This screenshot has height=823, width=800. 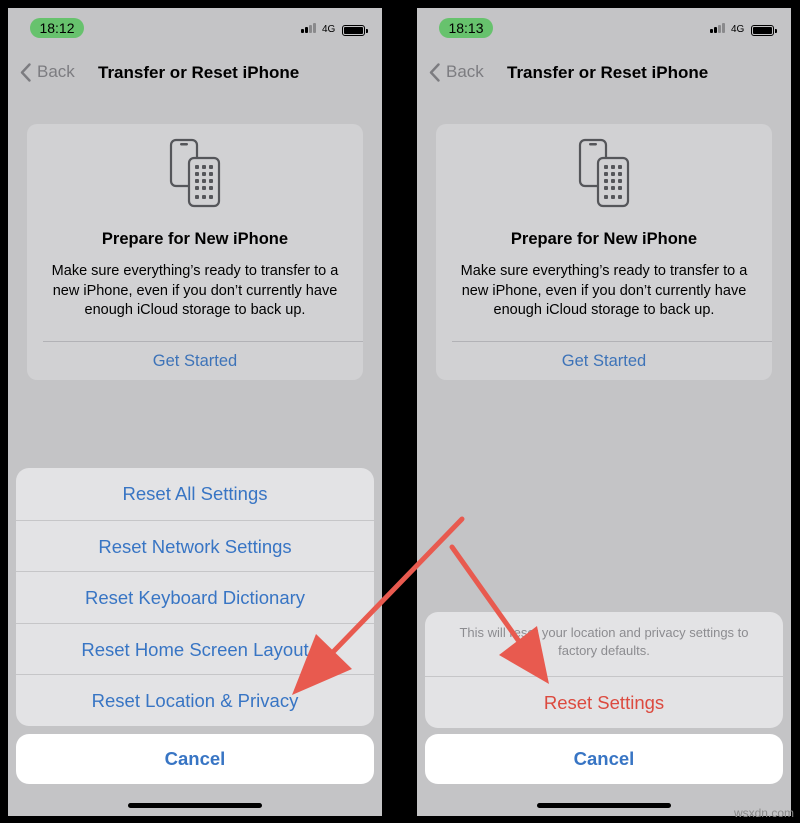 I want to click on reset-keyboard-dictionary-button: Reset Keyboard Dictionary, so click(x=195, y=597).